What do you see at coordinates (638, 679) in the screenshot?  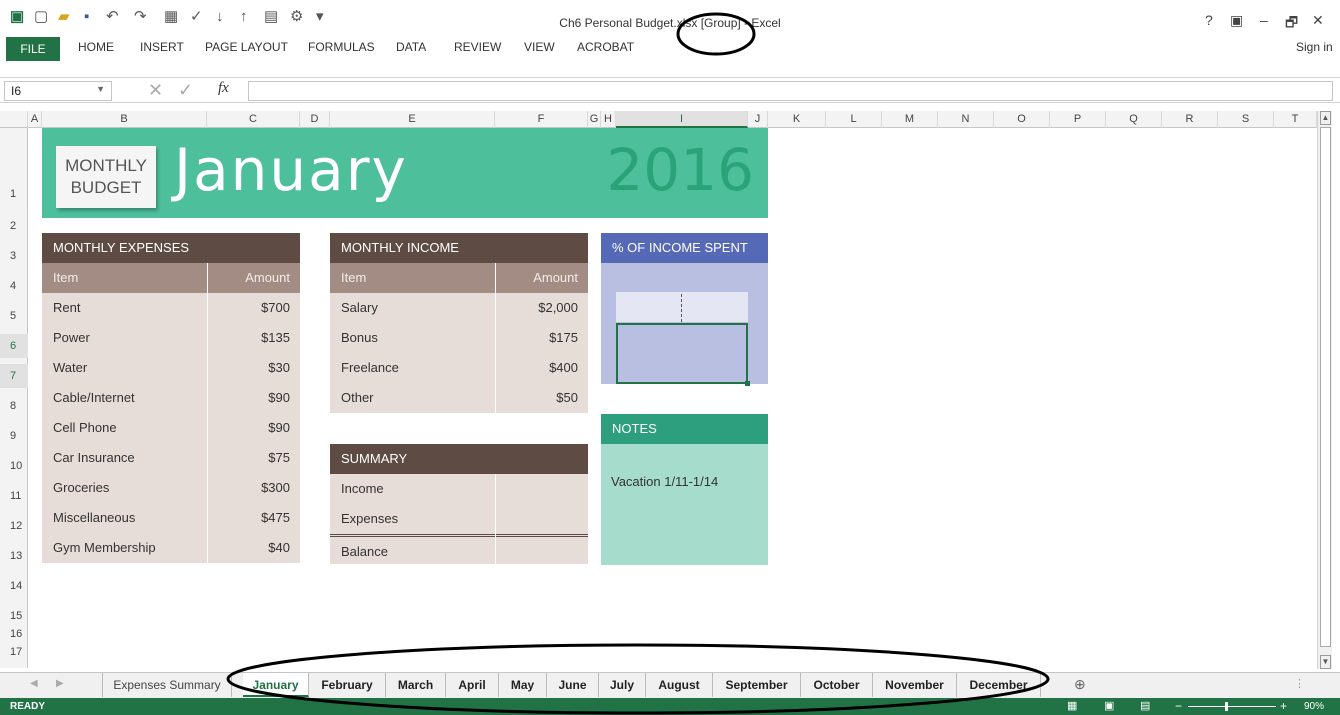 I see `tabs-annotation-oval` at bounding box center [638, 679].